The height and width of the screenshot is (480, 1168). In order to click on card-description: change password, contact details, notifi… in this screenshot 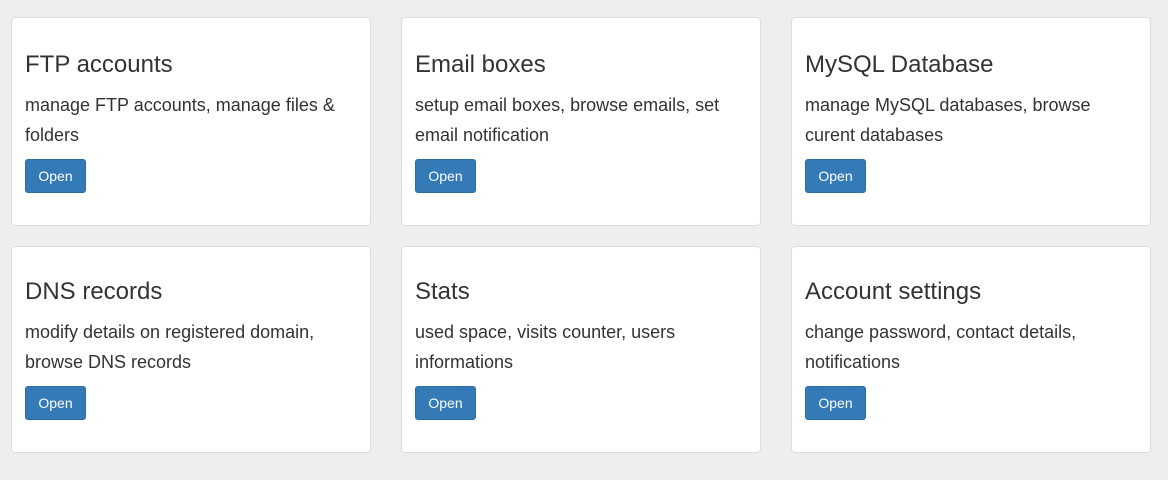, I will do `click(941, 347)`.